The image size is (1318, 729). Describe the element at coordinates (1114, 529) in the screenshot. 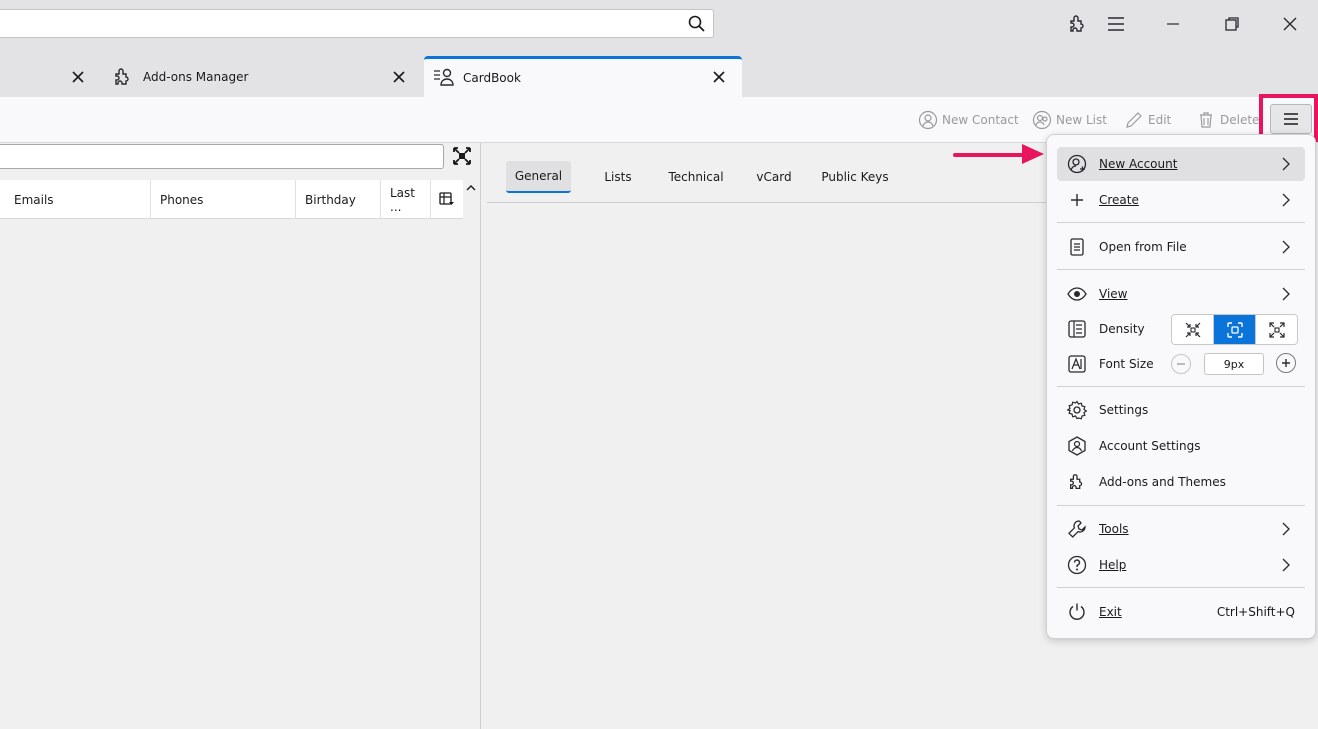

I see `menu-item-label: Tools` at that location.